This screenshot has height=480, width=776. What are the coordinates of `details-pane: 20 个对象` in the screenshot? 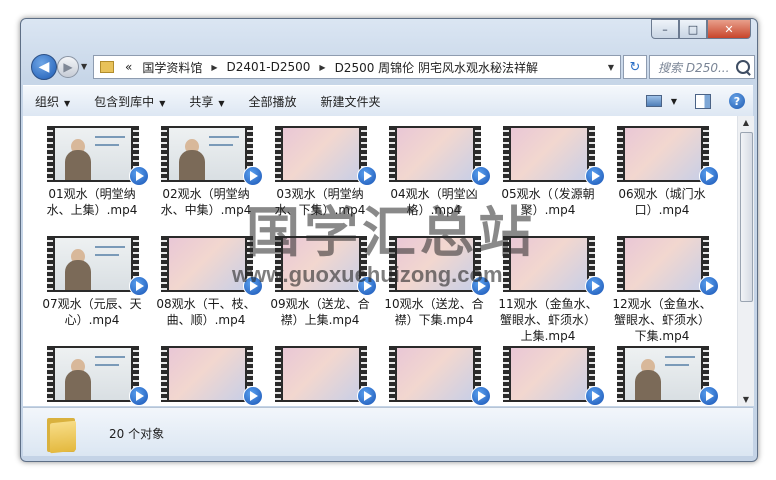 It's located at (388, 431).